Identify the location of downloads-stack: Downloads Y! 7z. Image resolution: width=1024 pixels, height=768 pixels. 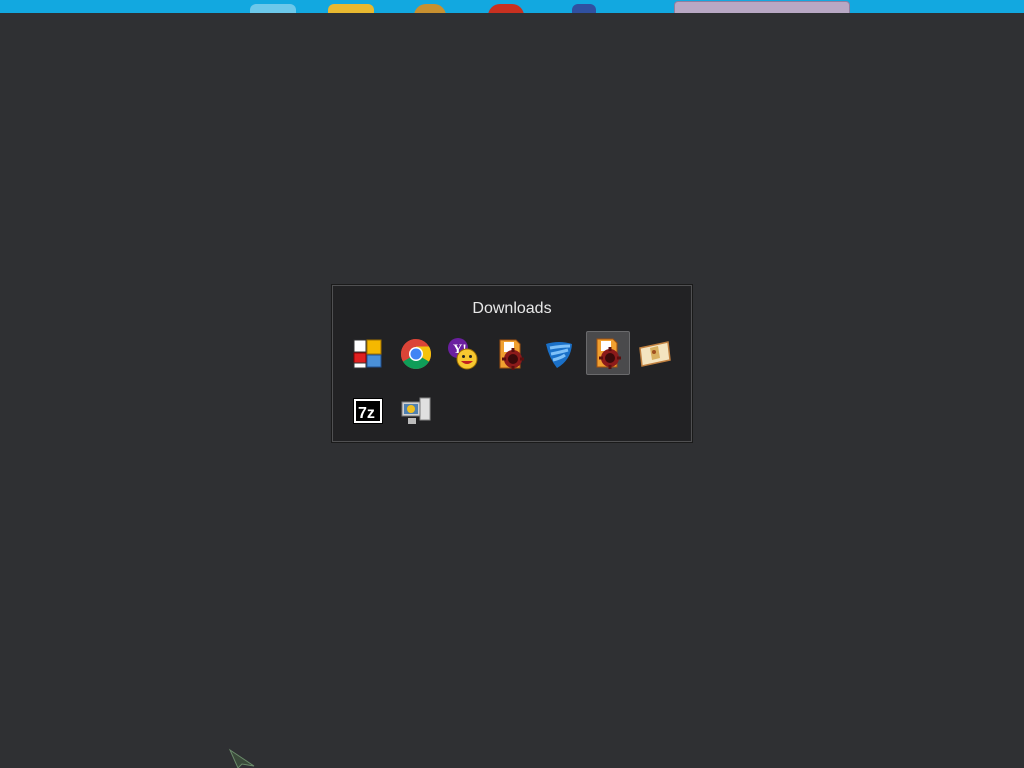
(512, 363).